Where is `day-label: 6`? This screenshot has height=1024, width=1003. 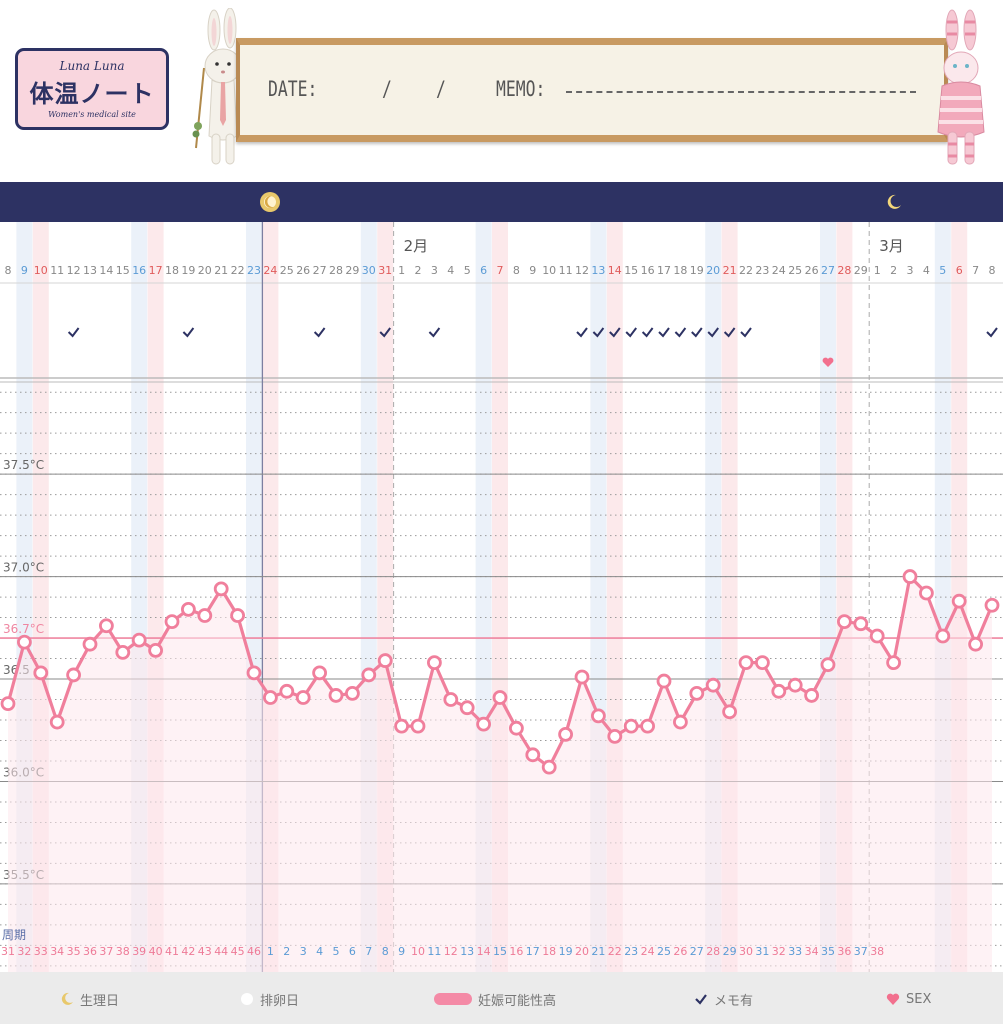 day-label: 6 is located at coordinates (959, 270).